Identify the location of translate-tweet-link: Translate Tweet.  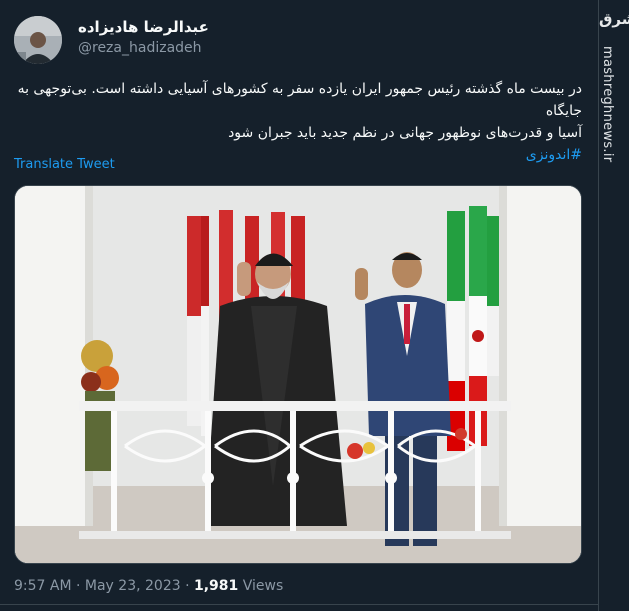
(64, 164).